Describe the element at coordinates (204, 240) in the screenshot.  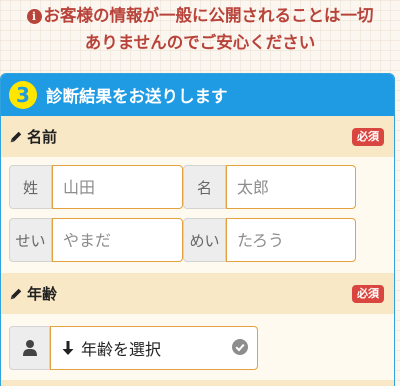
I see `given-kana-addon: めい` at that location.